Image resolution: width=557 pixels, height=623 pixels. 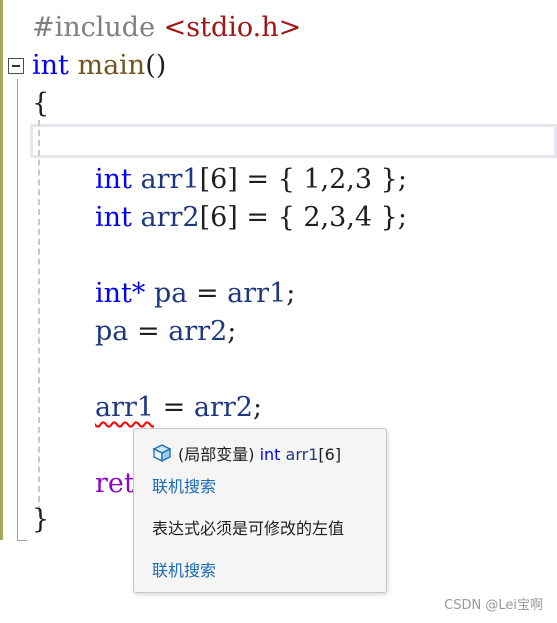 I want to click on search-online-link-error: 联机搜索, so click(x=184, y=569).